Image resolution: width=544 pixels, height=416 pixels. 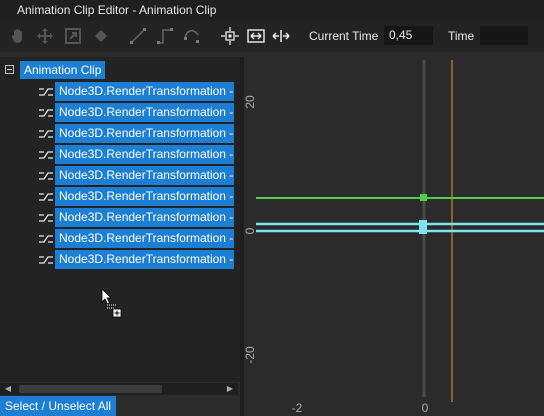 What do you see at coordinates (90, 389) in the screenshot?
I see `scrollbar-thumb` at bounding box center [90, 389].